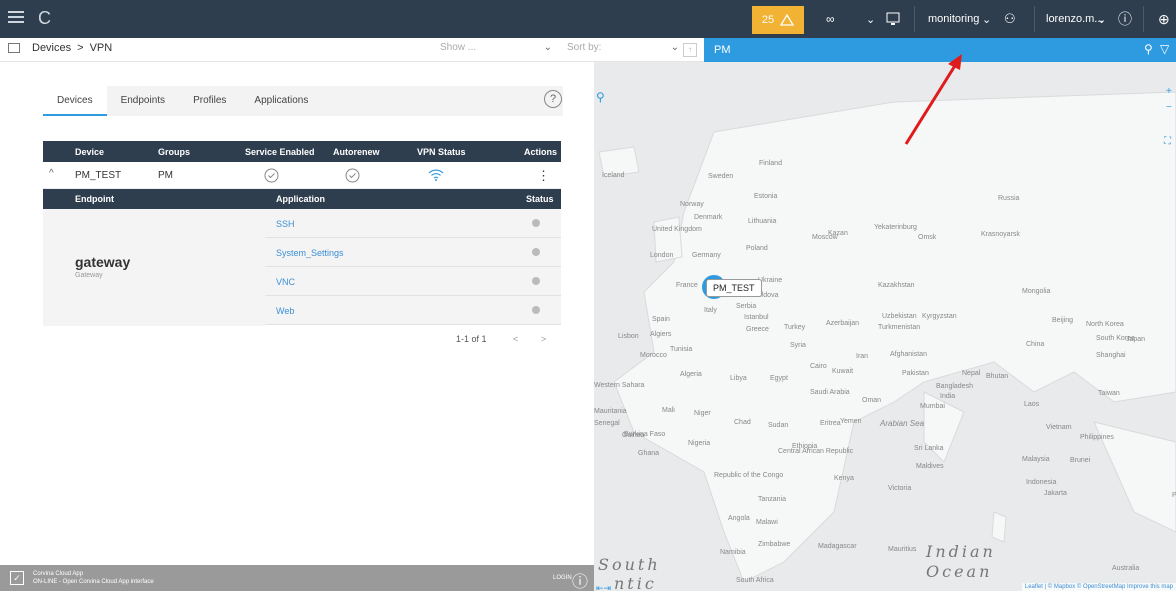 The width and height of the screenshot is (1176, 592). I want to click on list-item: System_Settings, so click(413, 252).